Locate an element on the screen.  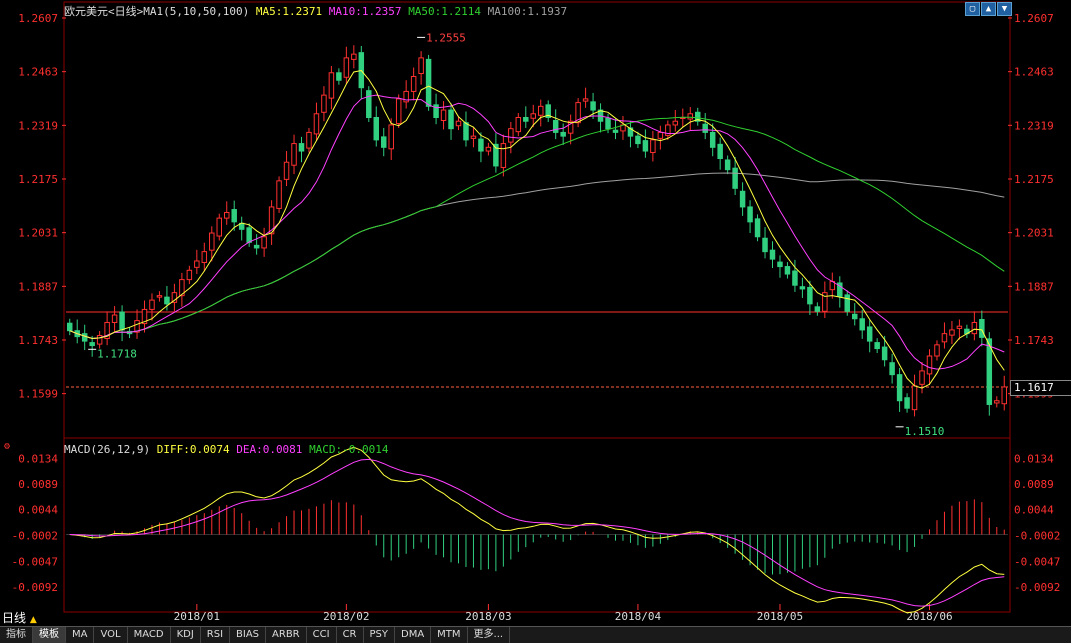
diff-value: DIFF:0.0074 is located at coordinates (193, 449).